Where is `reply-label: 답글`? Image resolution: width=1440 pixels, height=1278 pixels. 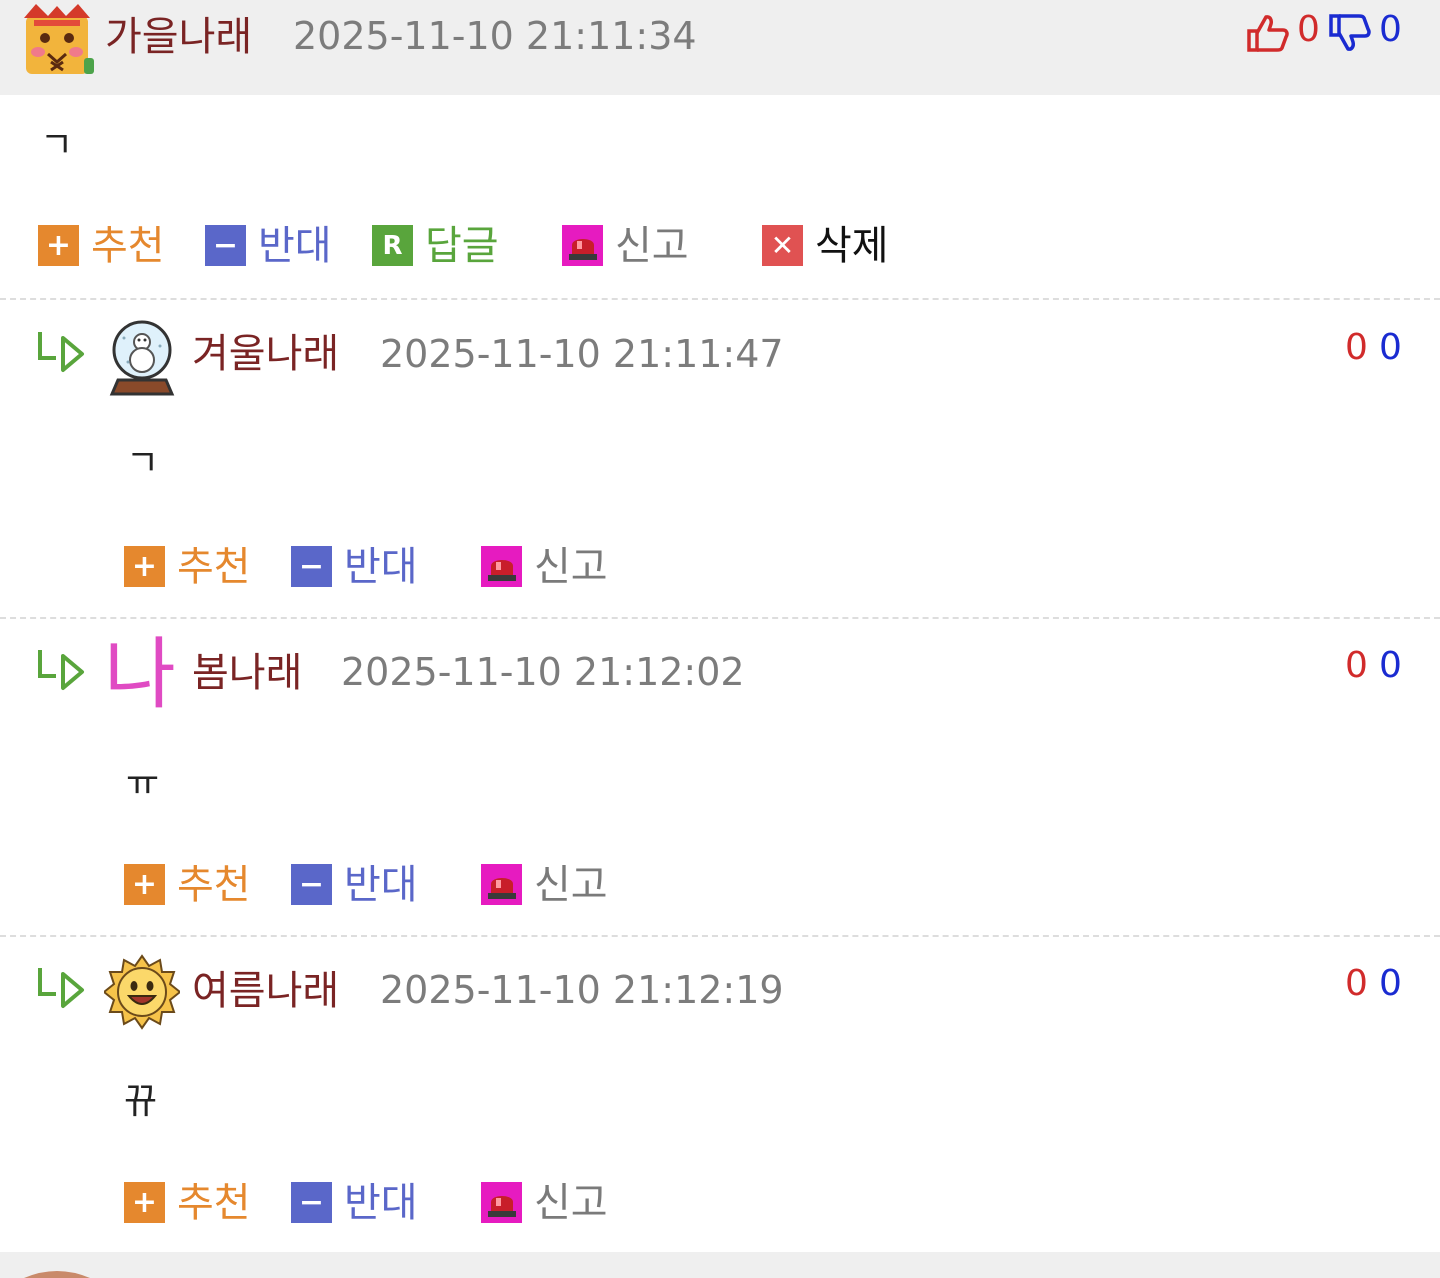
reply-label: 답글 is located at coordinates (462, 245).